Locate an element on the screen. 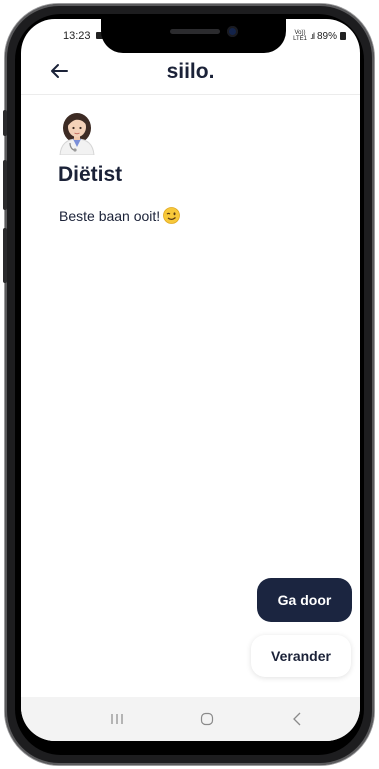 This screenshot has height=769, width=379. change-button: Verander is located at coordinates (301, 656).